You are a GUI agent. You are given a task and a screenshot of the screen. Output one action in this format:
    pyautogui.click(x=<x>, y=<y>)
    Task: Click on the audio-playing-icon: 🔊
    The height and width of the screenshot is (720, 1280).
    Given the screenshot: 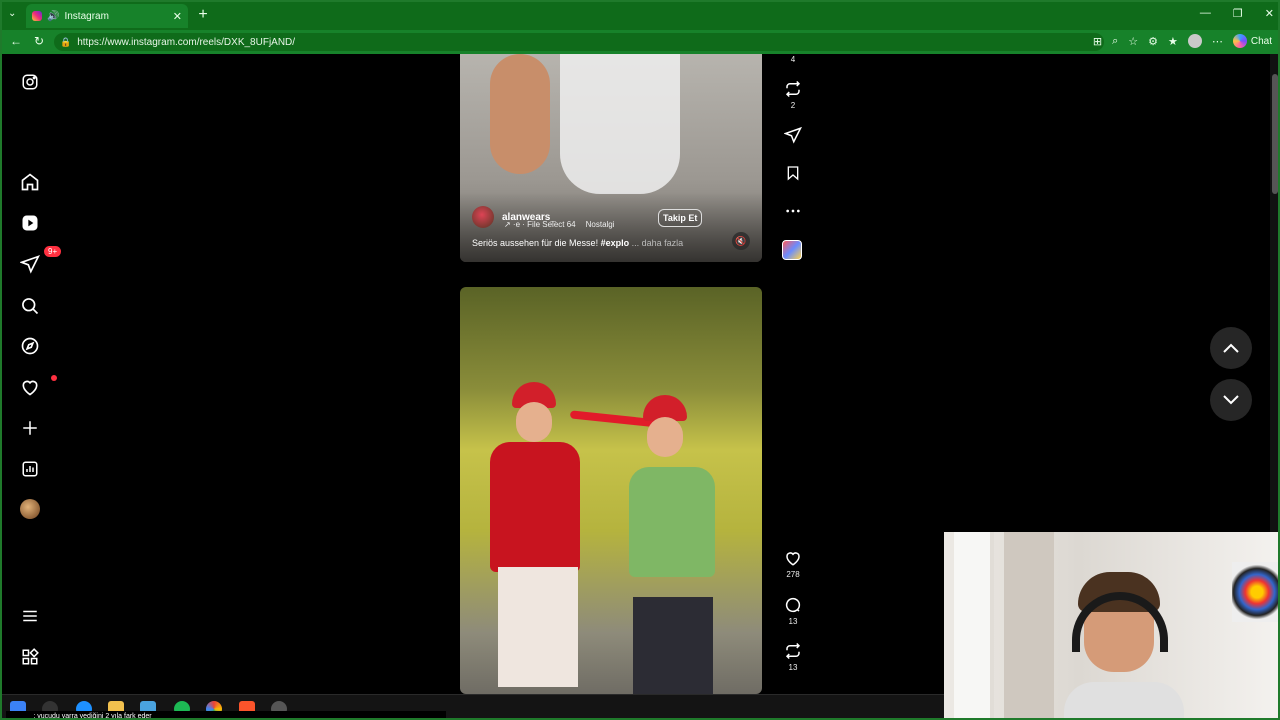 What is the action you would take?
    pyautogui.click(x=53, y=16)
    